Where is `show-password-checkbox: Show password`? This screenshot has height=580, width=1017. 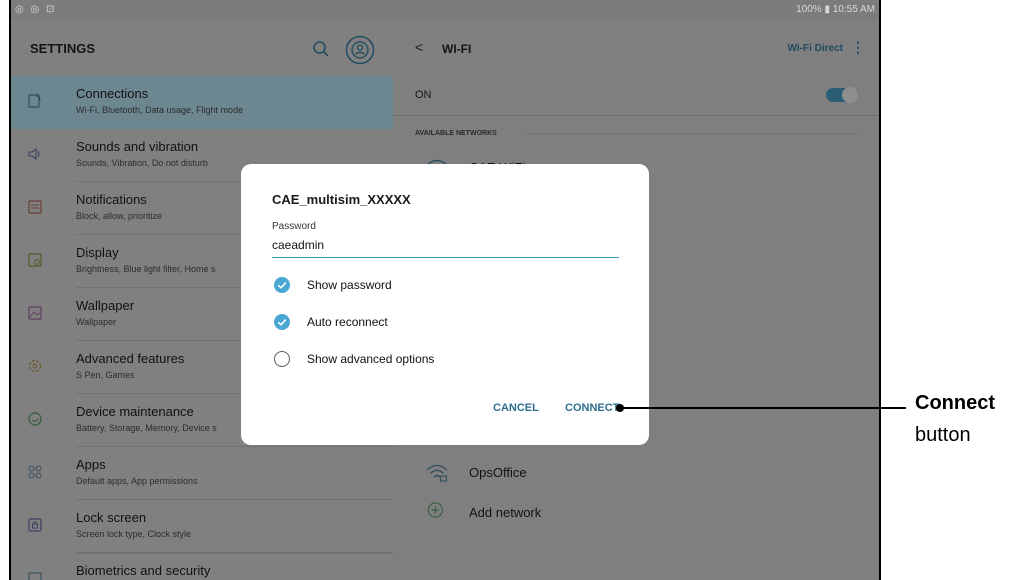
show-password-checkbox: Show password is located at coordinates (437, 285).